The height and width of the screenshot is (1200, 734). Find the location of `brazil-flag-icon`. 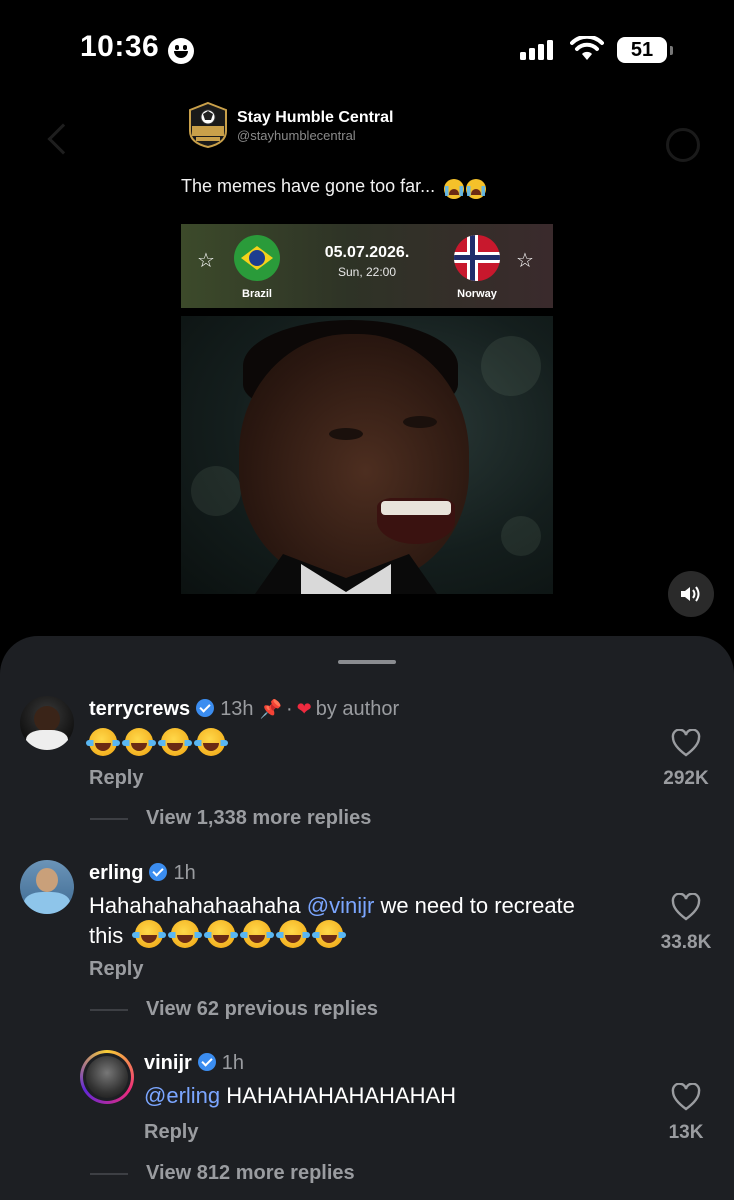

brazil-flag-icon is located at coordinates (257, 258).